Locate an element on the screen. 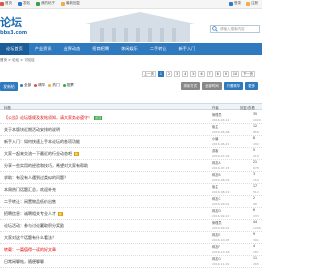 The height and width of the screenshot is (274, 320). thread-view-count: 301 is located at coordinates (256, 240).